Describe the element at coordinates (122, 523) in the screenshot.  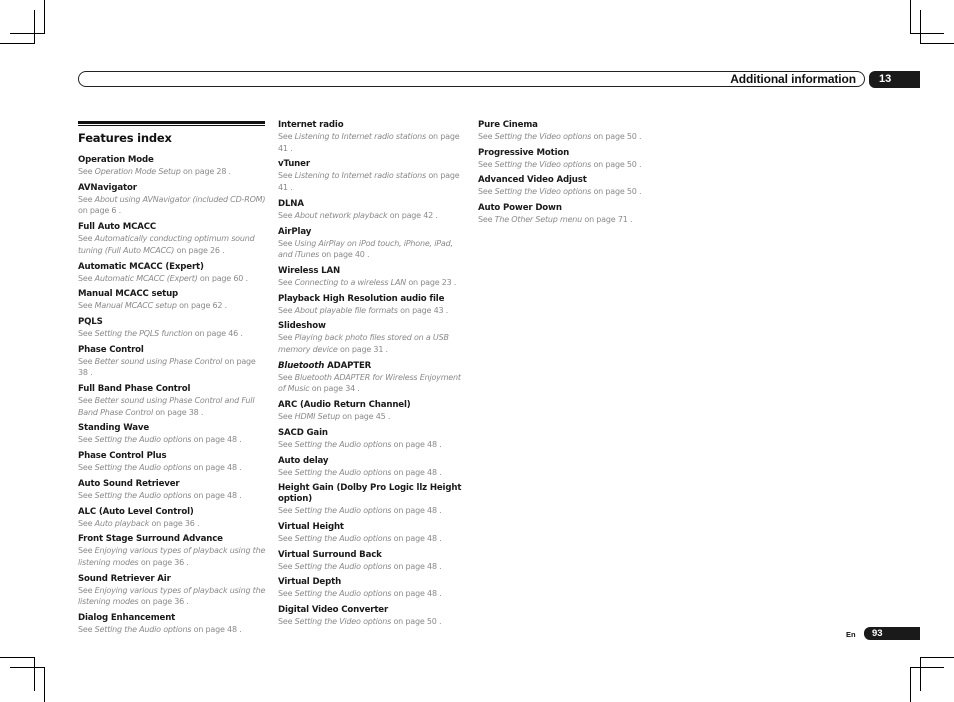
I see `reference-link: Auto playback` at that location.